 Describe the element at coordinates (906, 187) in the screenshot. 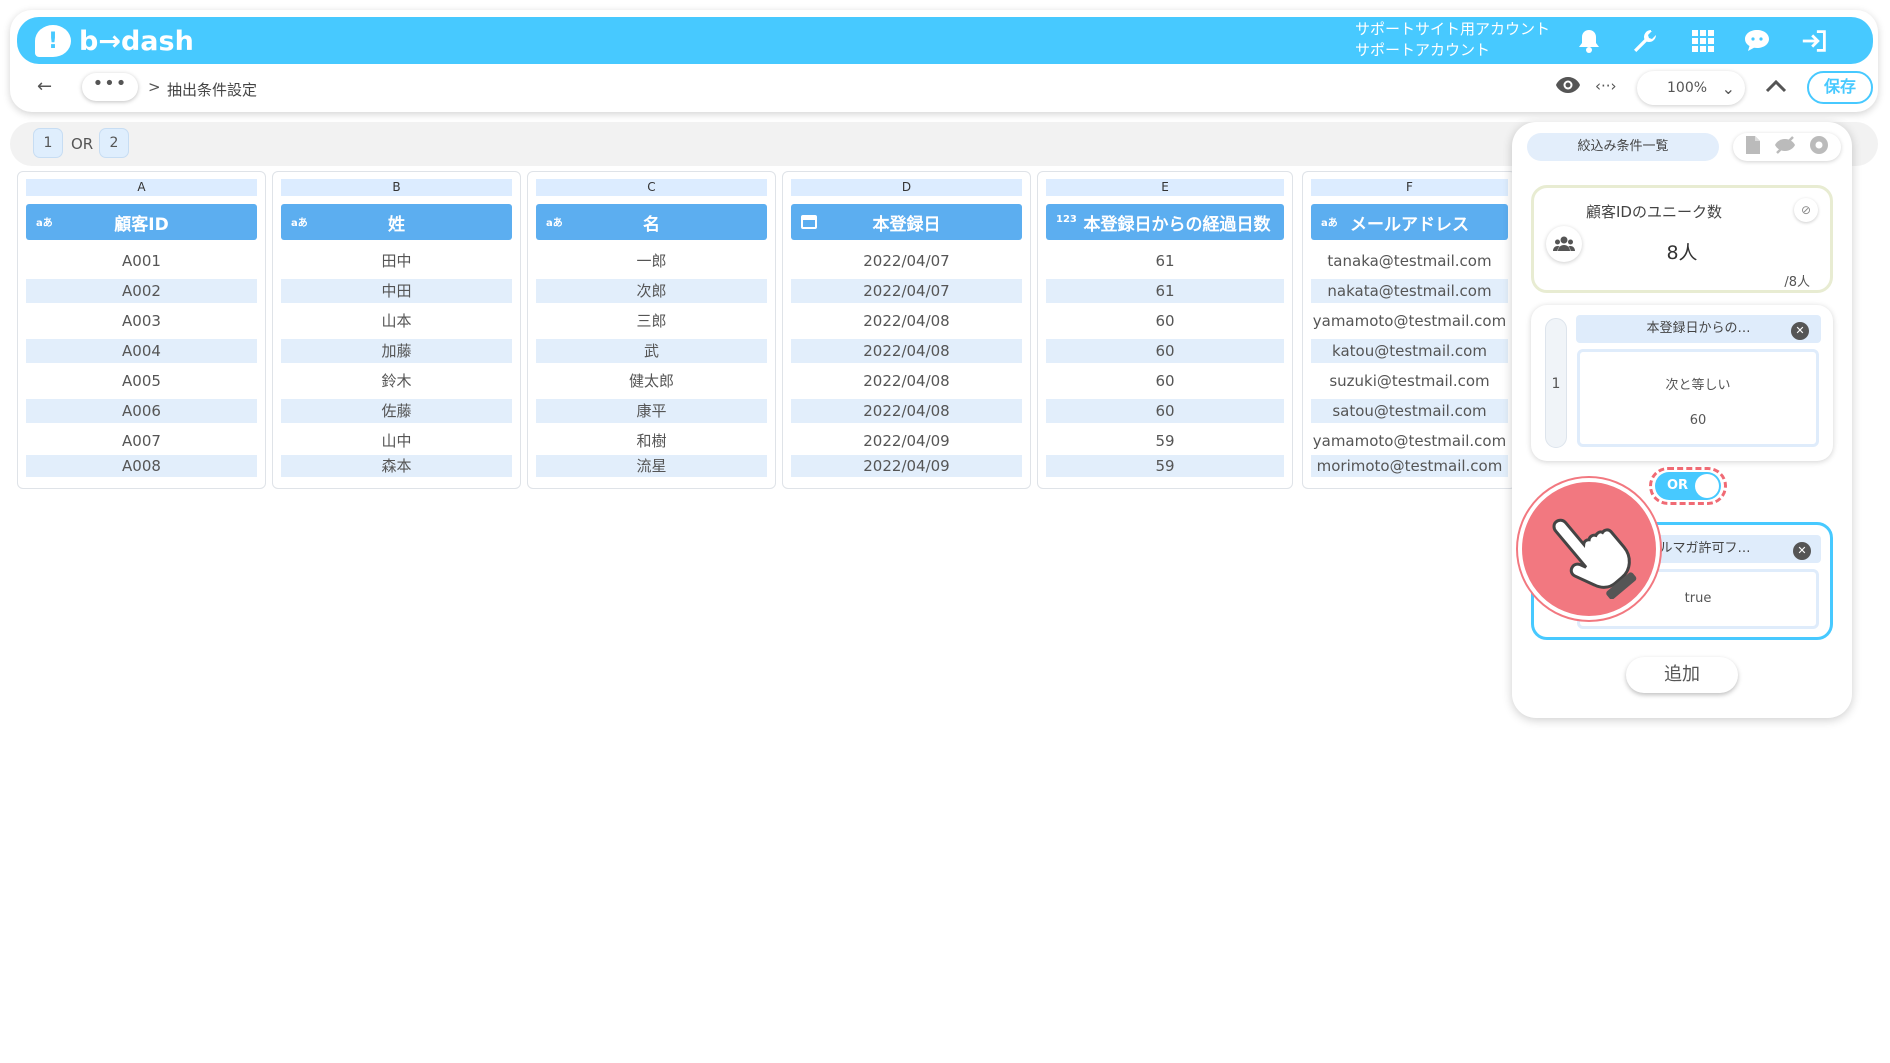

I see `column-letter: D` at that location.